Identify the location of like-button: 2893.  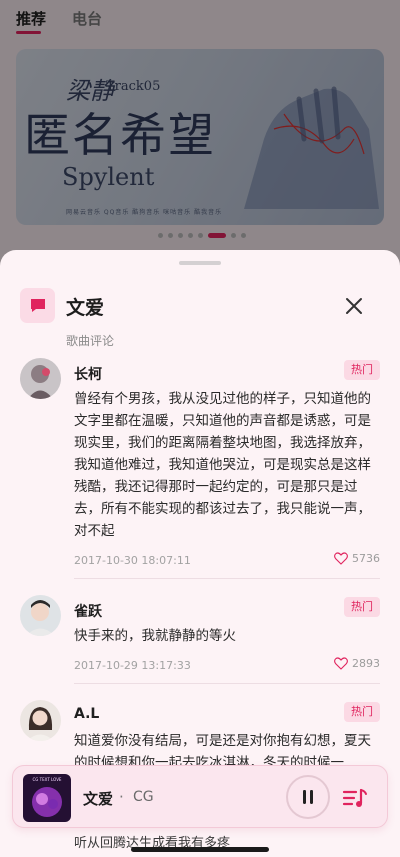
(357, 663).